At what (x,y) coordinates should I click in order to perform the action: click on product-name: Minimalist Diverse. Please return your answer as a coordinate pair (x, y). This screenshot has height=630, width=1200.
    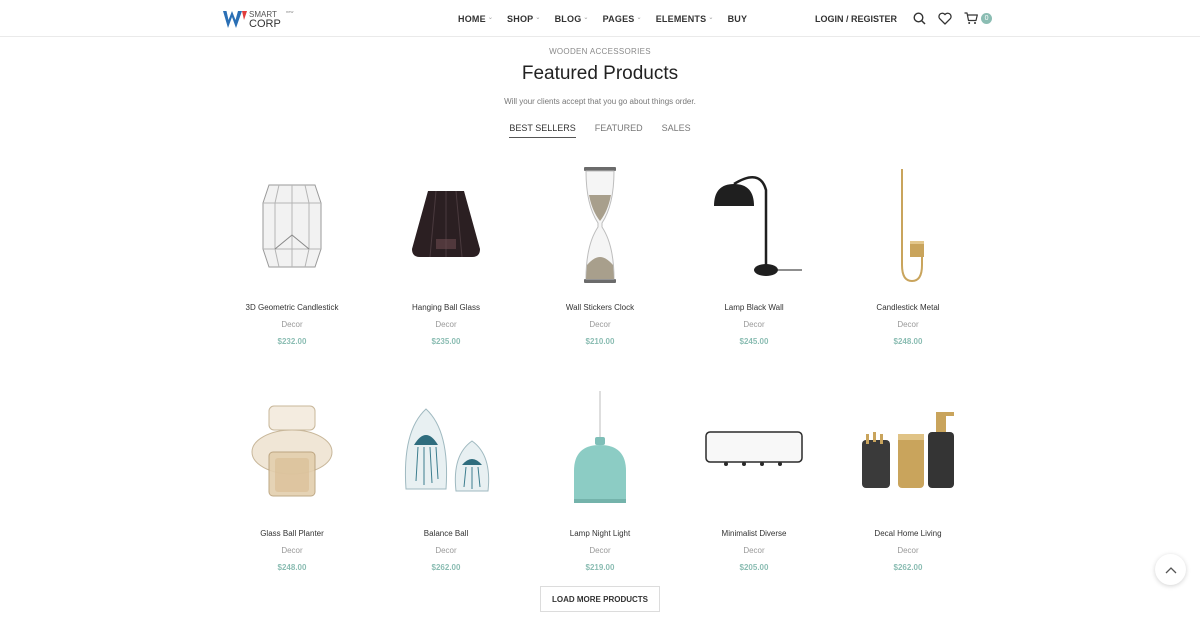
    Looking at the image, I should click on (754, 533).